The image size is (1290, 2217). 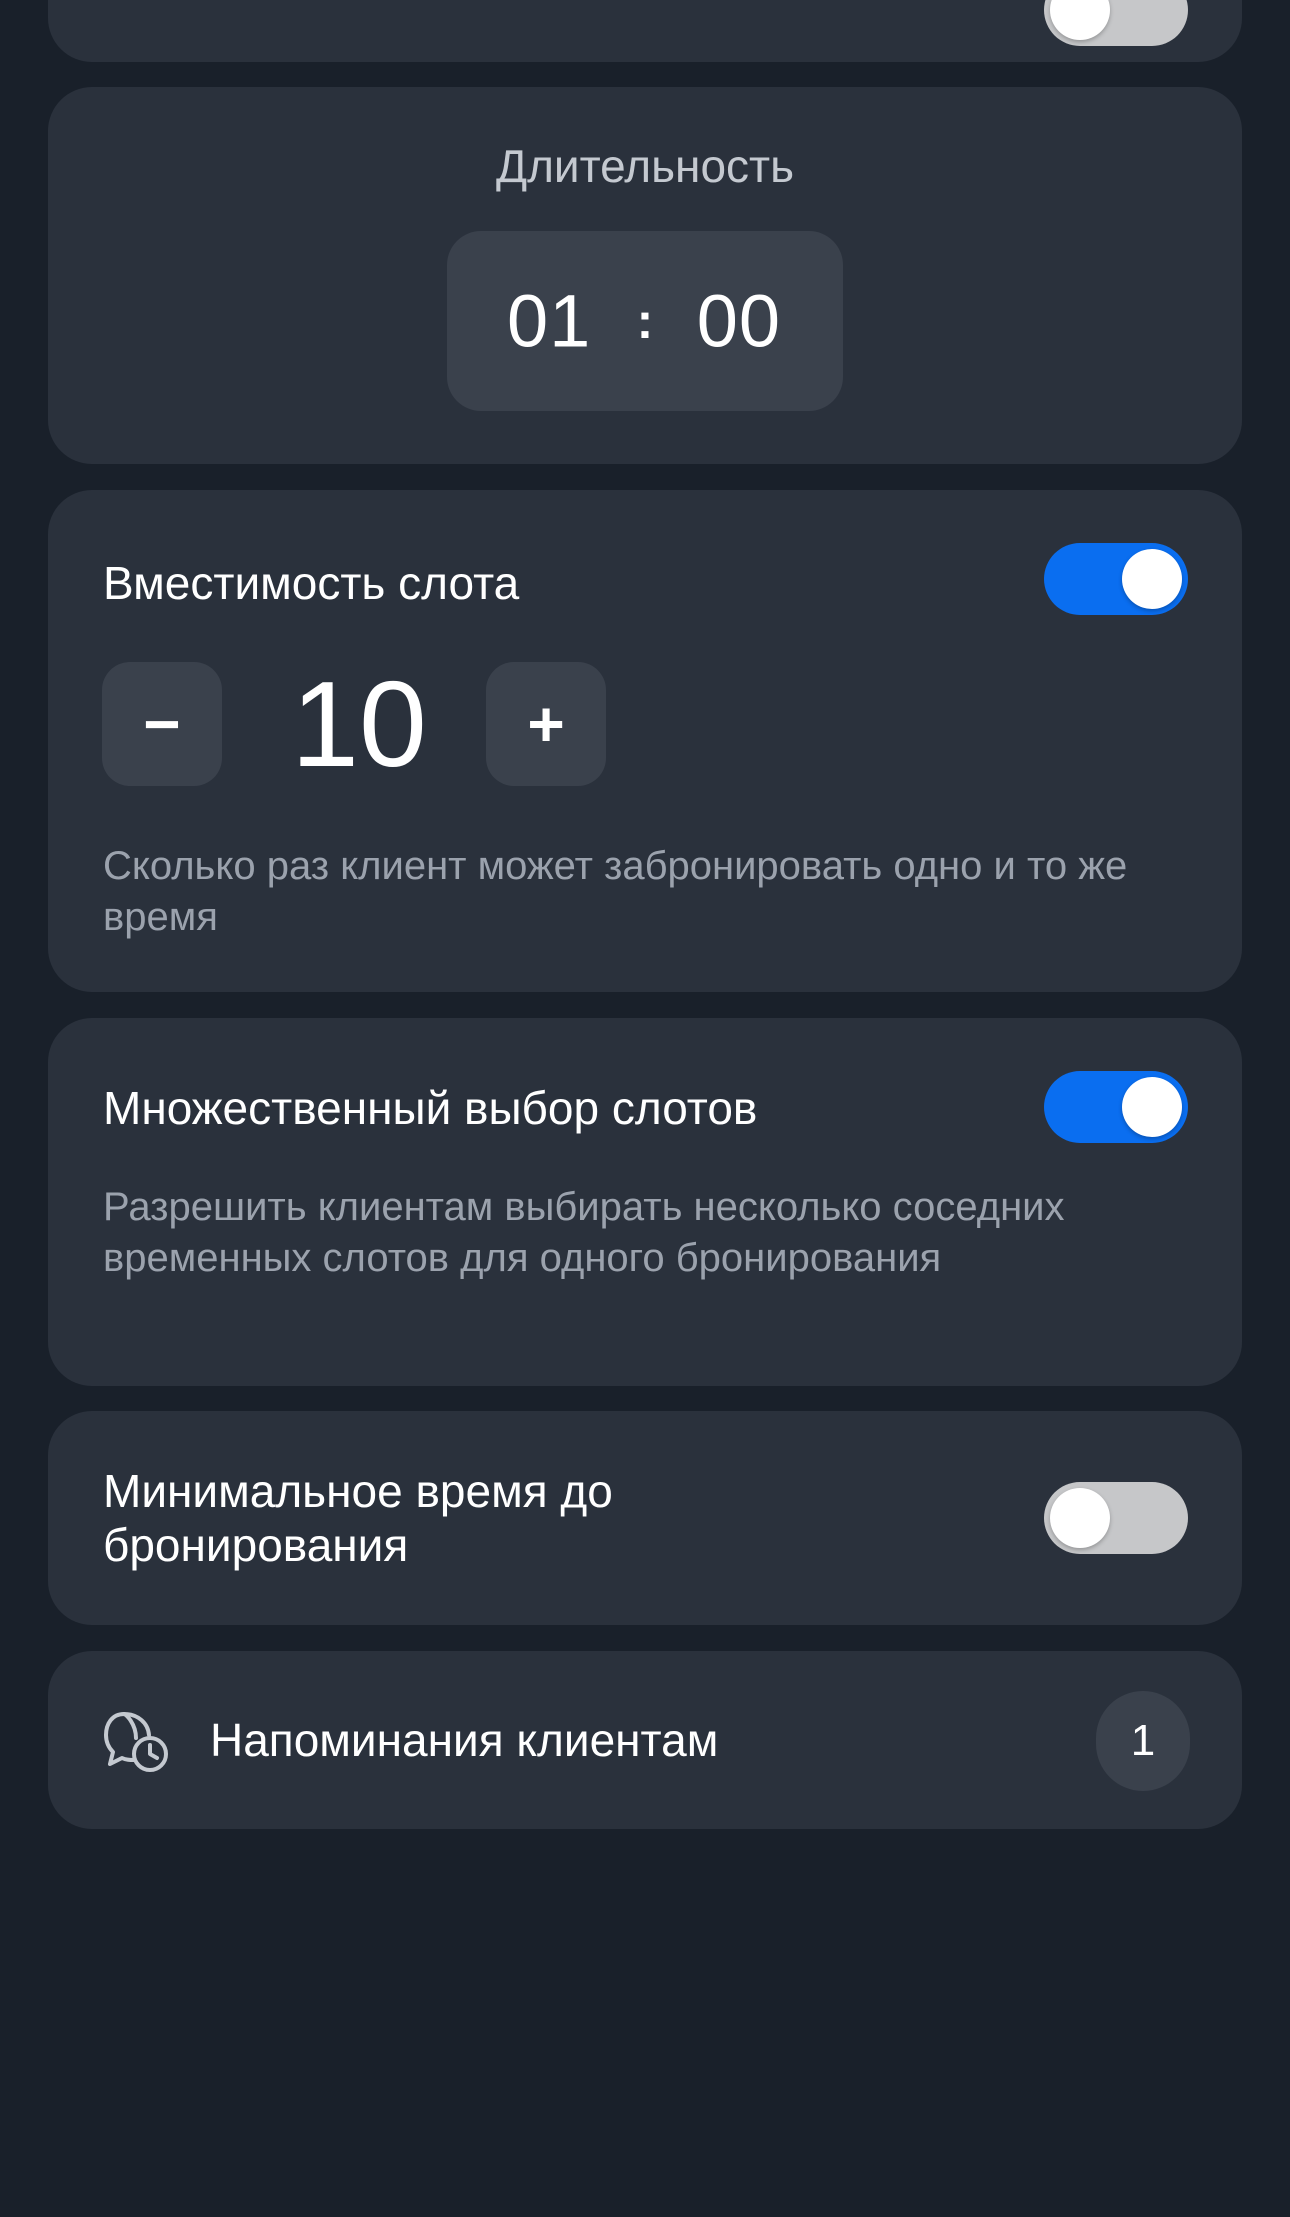 What do you see at coordinates (136, 1742) in the screenshot?
I see `chat-clock-icon` at bounding box center [136, 1742].